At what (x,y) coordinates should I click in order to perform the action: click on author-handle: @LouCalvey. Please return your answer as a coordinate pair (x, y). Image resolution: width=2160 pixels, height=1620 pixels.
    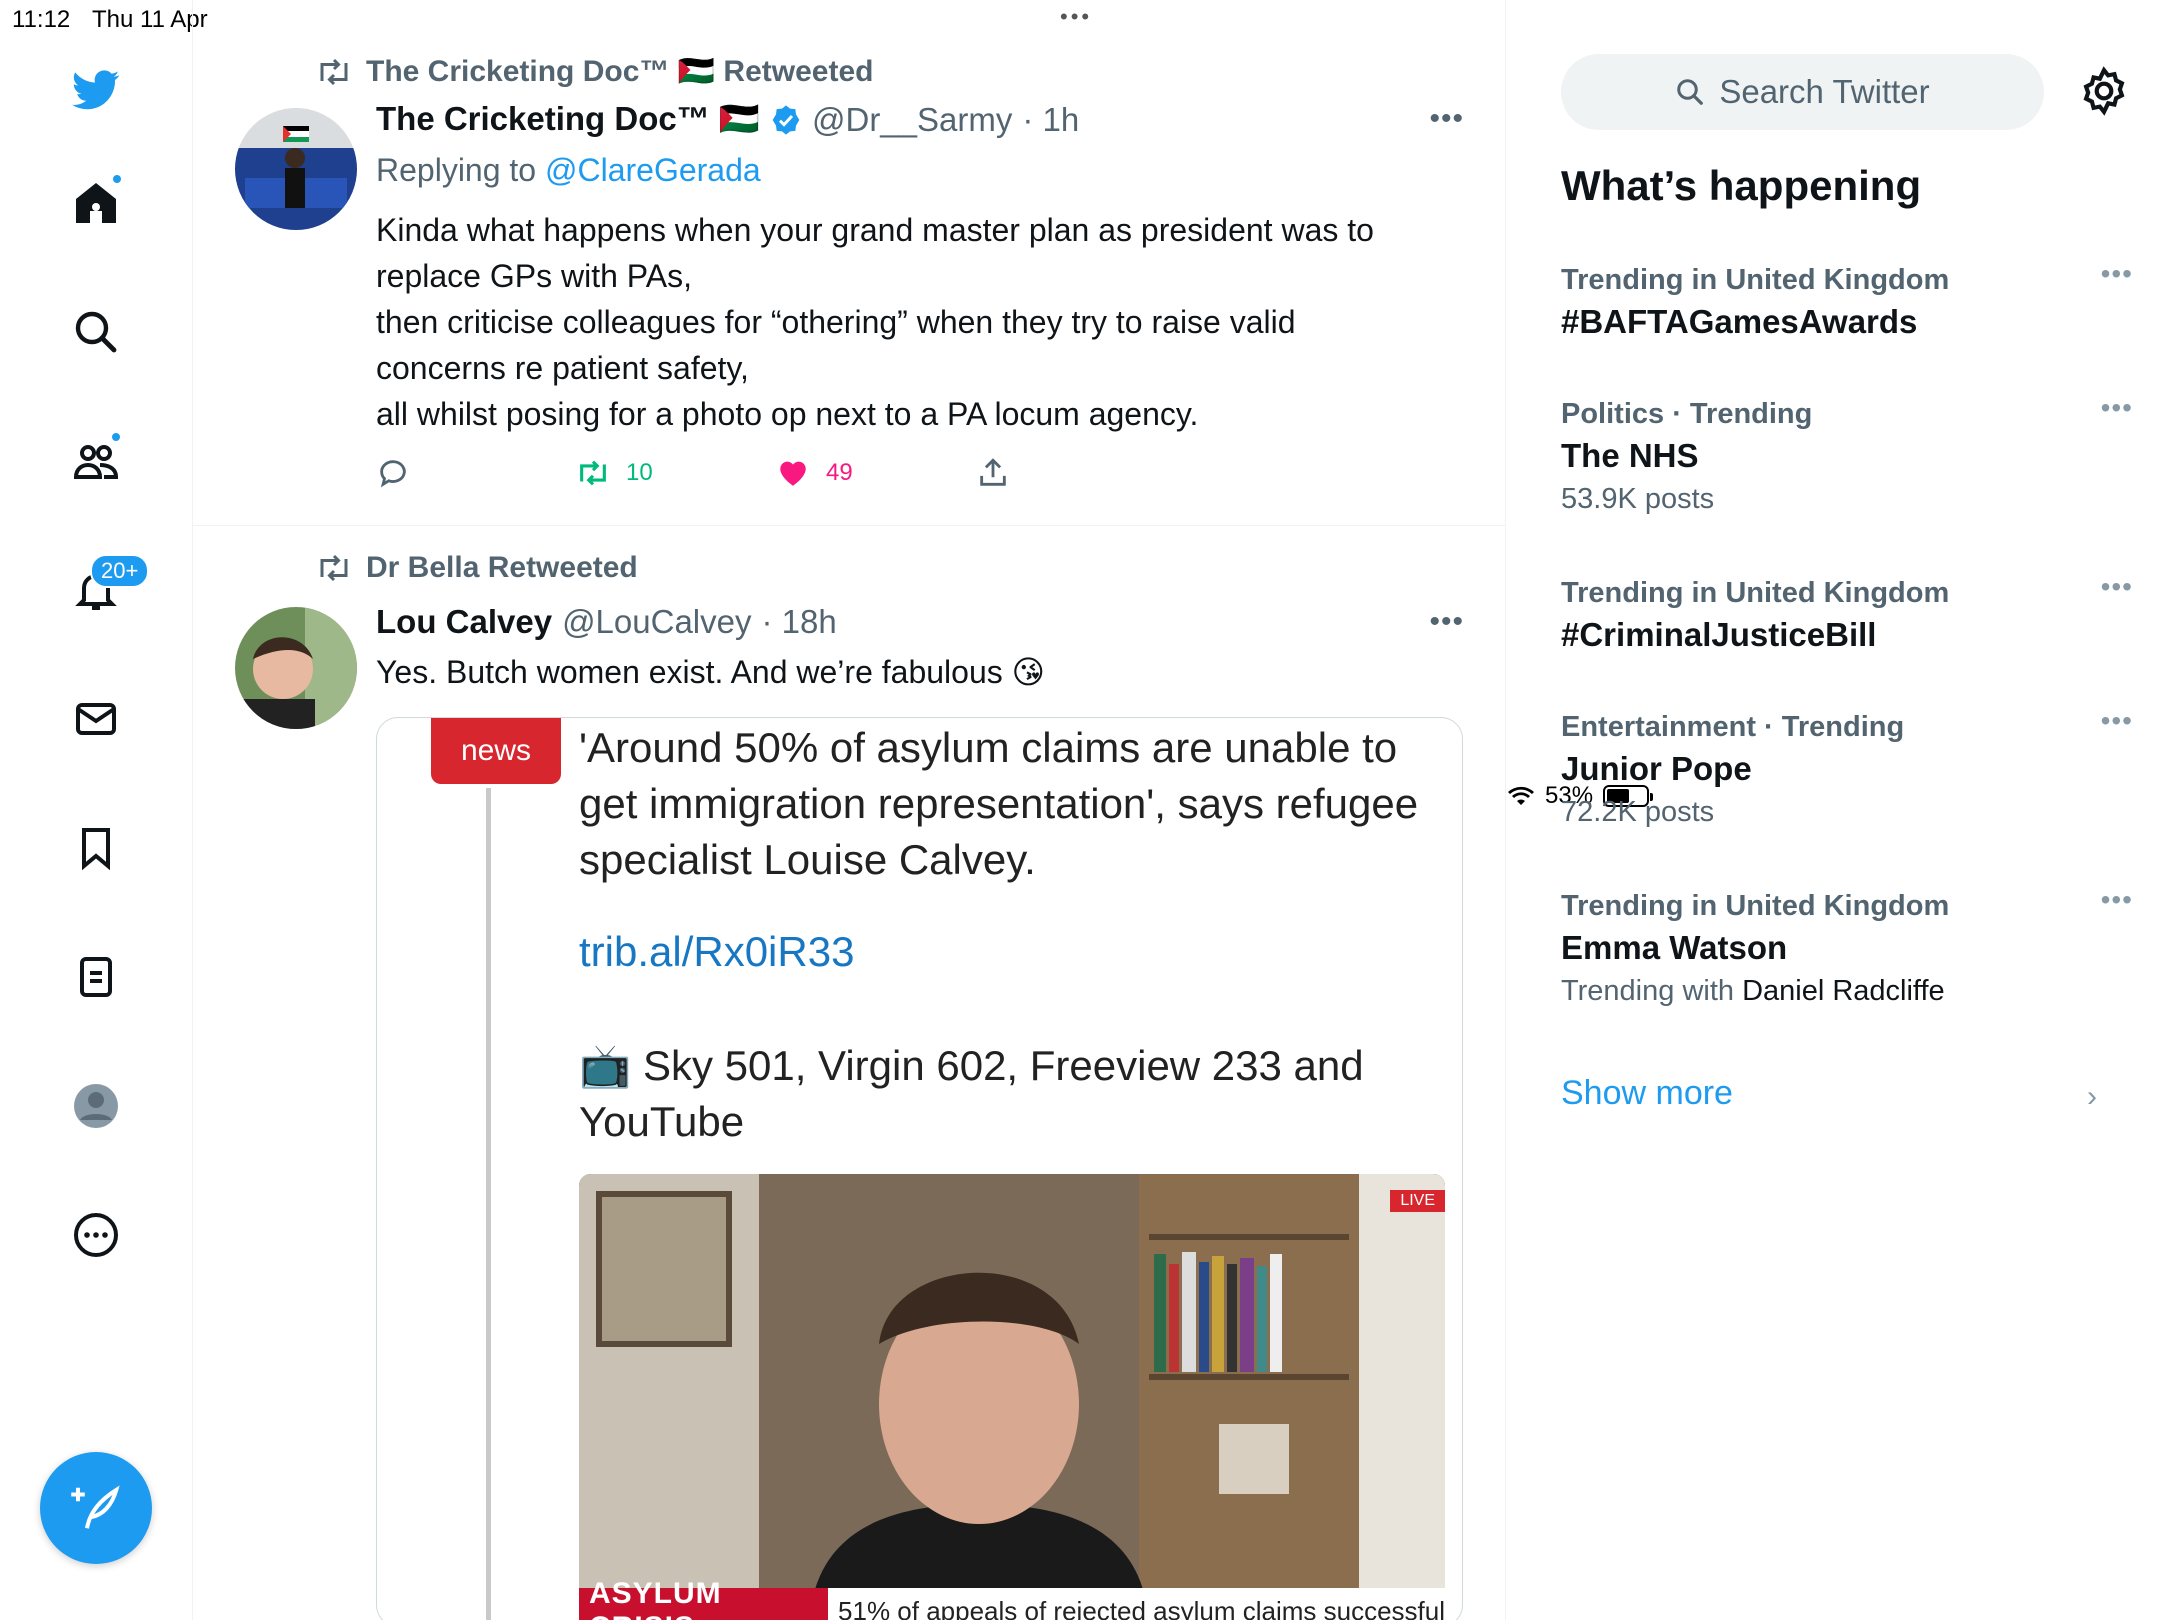
    Looking at the image, I should click on (656, 622).